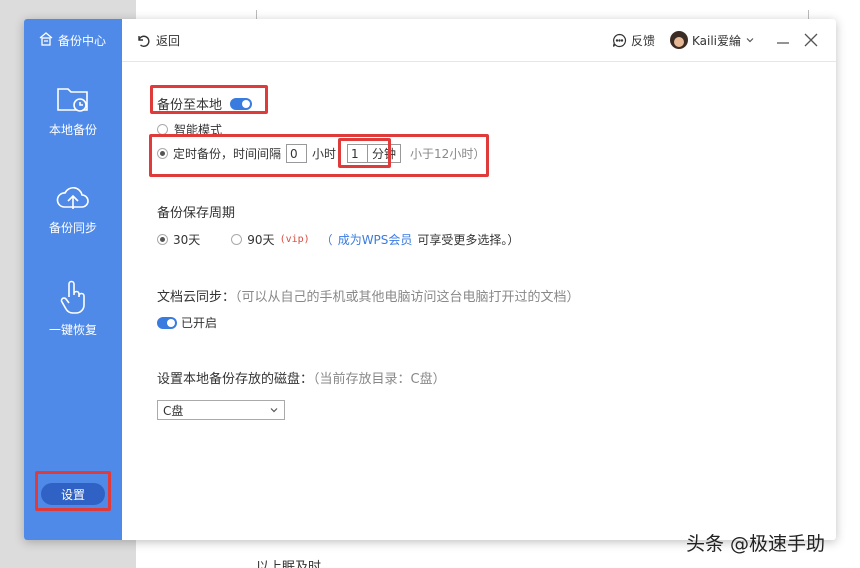  I want to click on disk-selected-value: C盘, so click(173, 410).